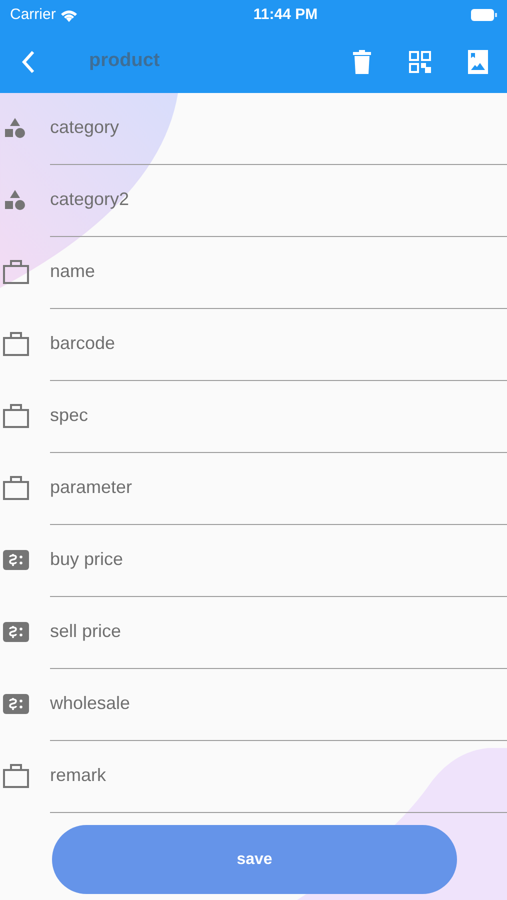 The height and width of the screenshot is (900, 507). I want to click on text-field: barcode, so click(278, 345).